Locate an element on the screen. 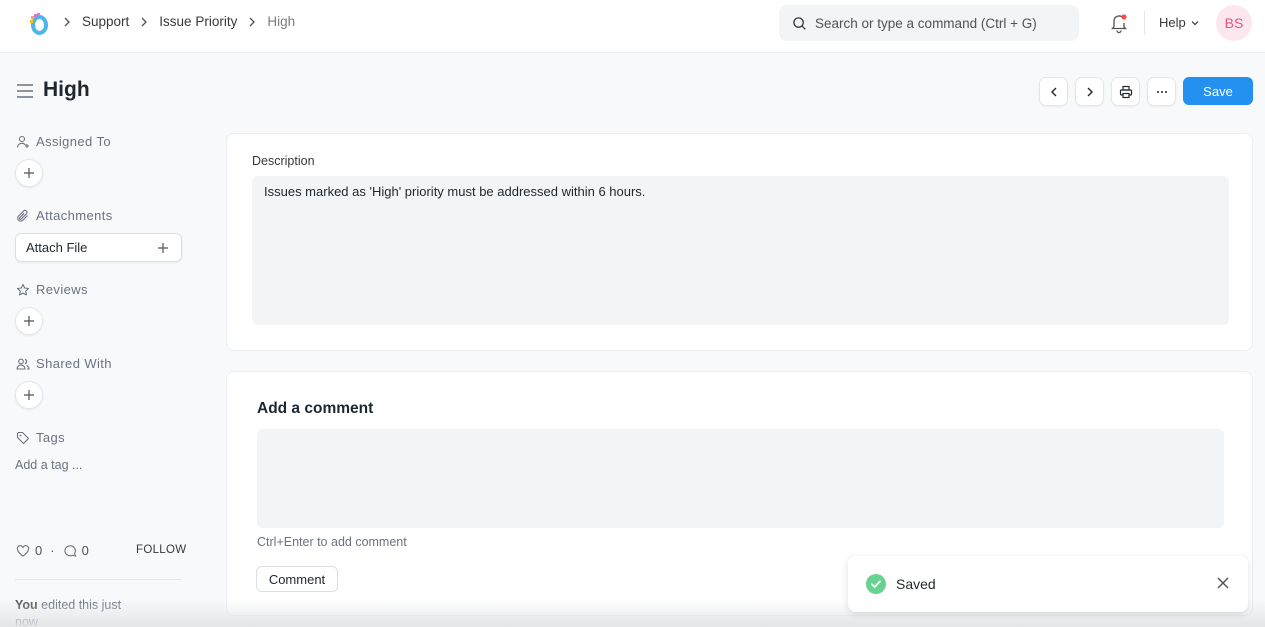 The height and width of the screenshot is (627, 1265). help-dropdown: Help is located at coordinates (1179, 22).